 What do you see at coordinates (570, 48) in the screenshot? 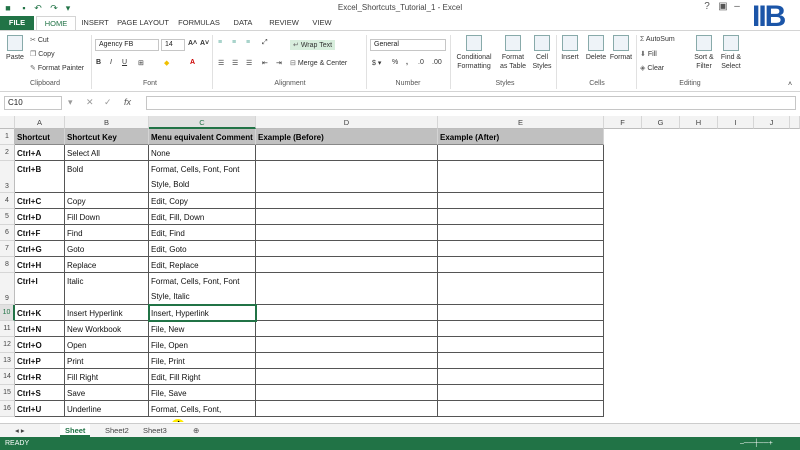
I see `insert-cells-button: Insert` at bounding box center [570, 48].